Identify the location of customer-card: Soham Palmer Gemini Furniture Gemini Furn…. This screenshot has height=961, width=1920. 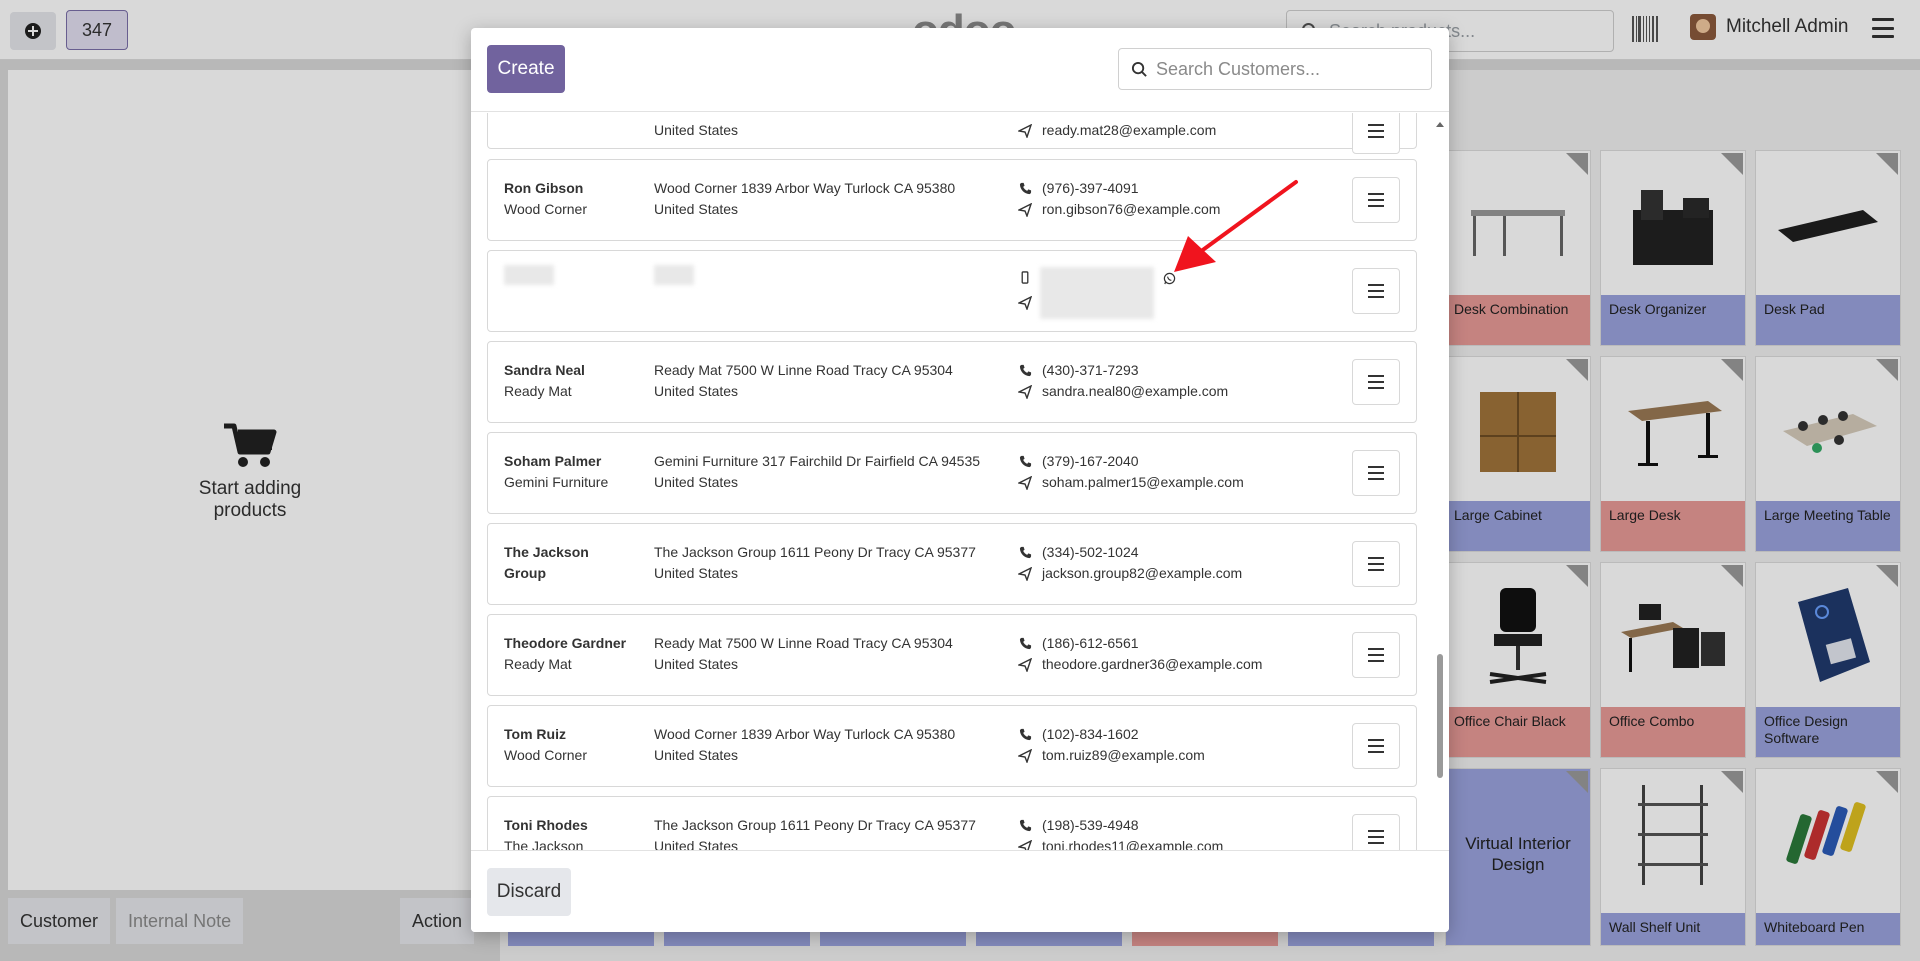
(952, 473).